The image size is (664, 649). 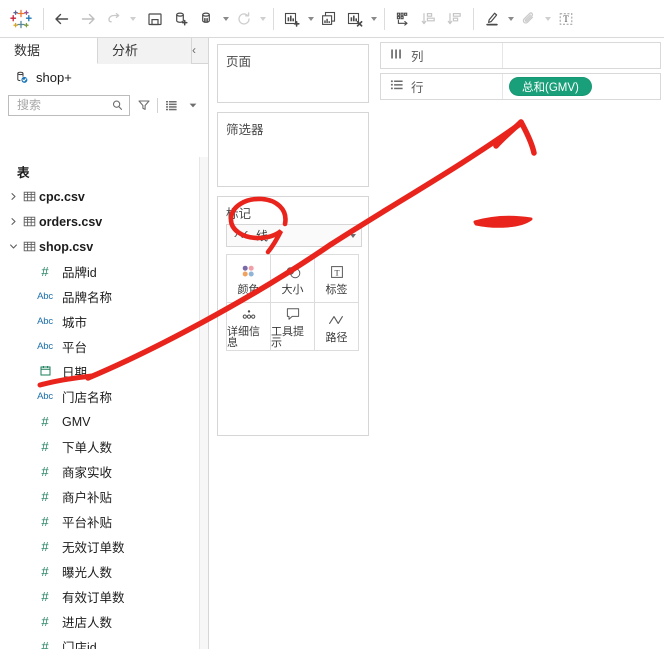 I want to click on marks-detail-button: 详细信息, so click(x=248, y=326).